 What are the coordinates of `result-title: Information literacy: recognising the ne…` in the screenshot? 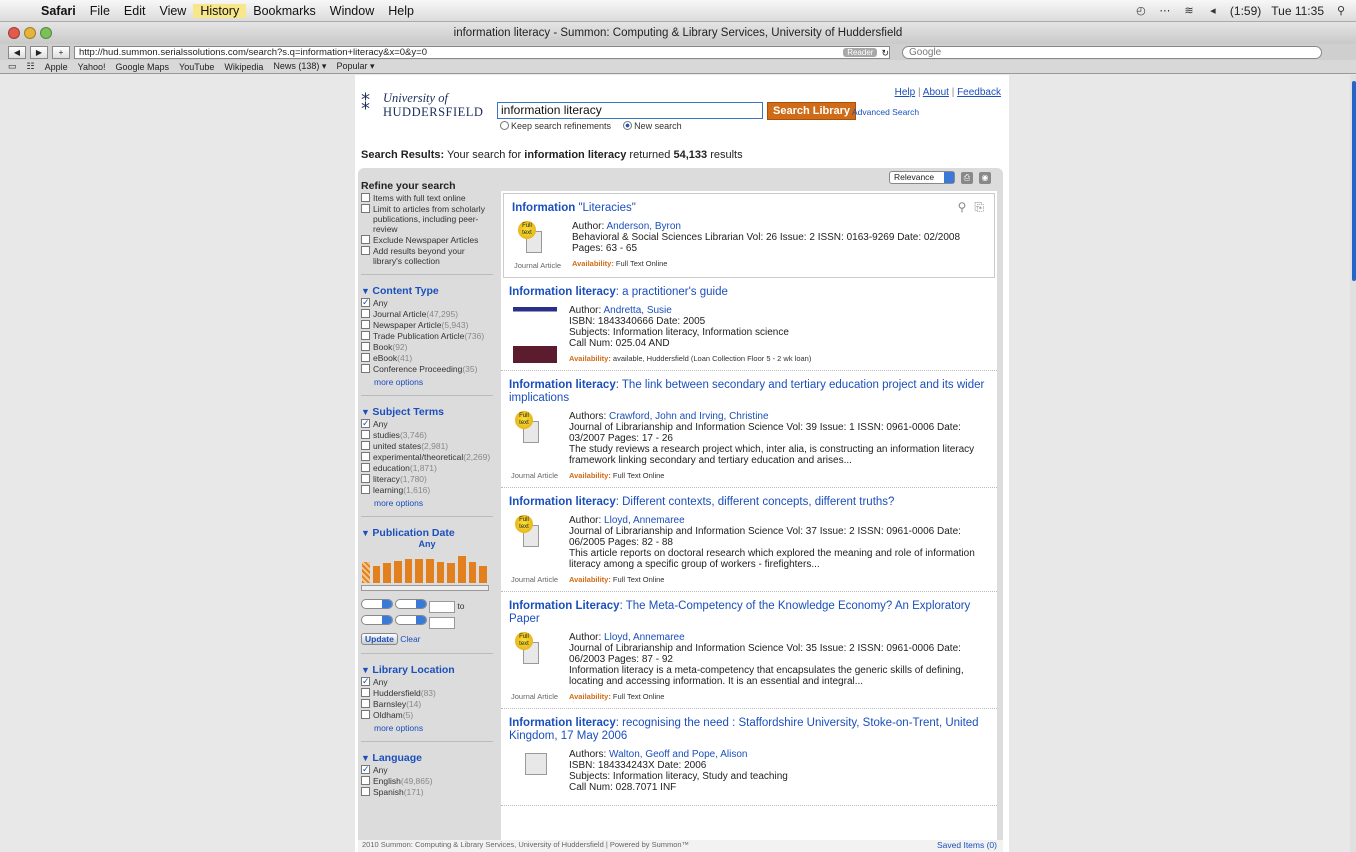 It's located at (749, 730).